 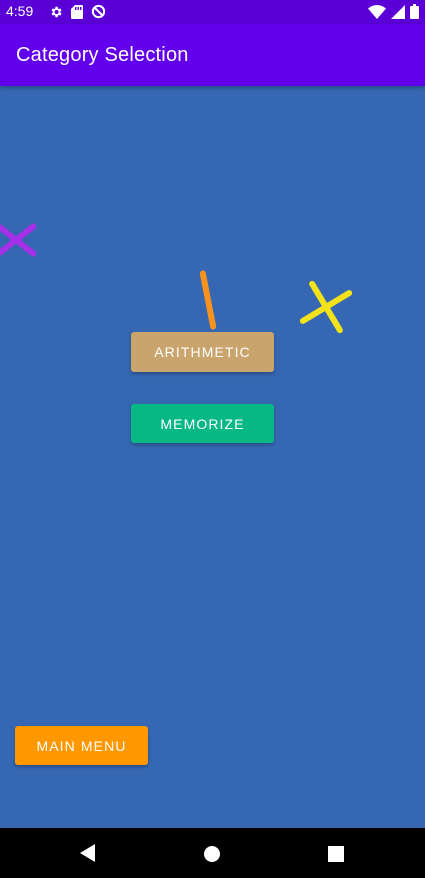 What do you see at coordinates (20, 11) in the screenshot?
I see `status-time: 4:59` at bounding box center [20, 11].